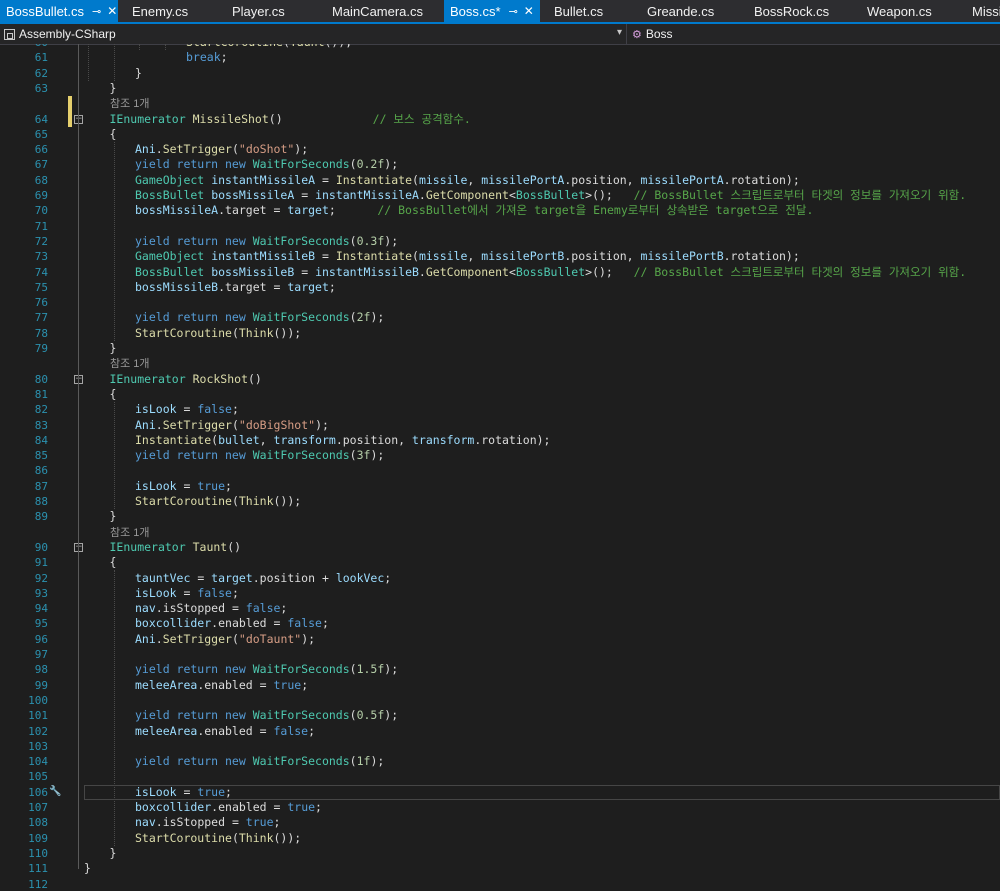 Image resolution: width=1000 pixels, height=891 pixels. Describe the element at coordinates (500, 838) in the screenshot. I see `code-line: 109 StartCoroutine(Think());` at that location.